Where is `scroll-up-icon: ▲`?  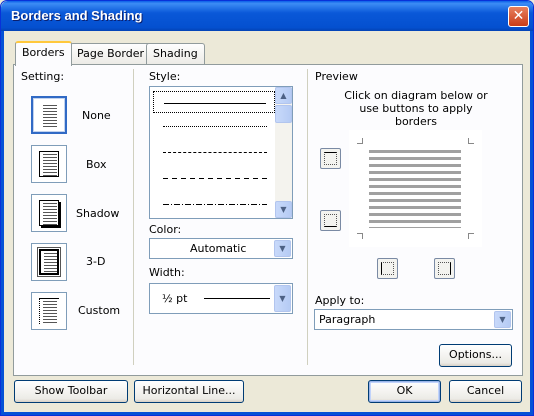 scroll-up-icon: ▲ is located at coordinates (283, 95).